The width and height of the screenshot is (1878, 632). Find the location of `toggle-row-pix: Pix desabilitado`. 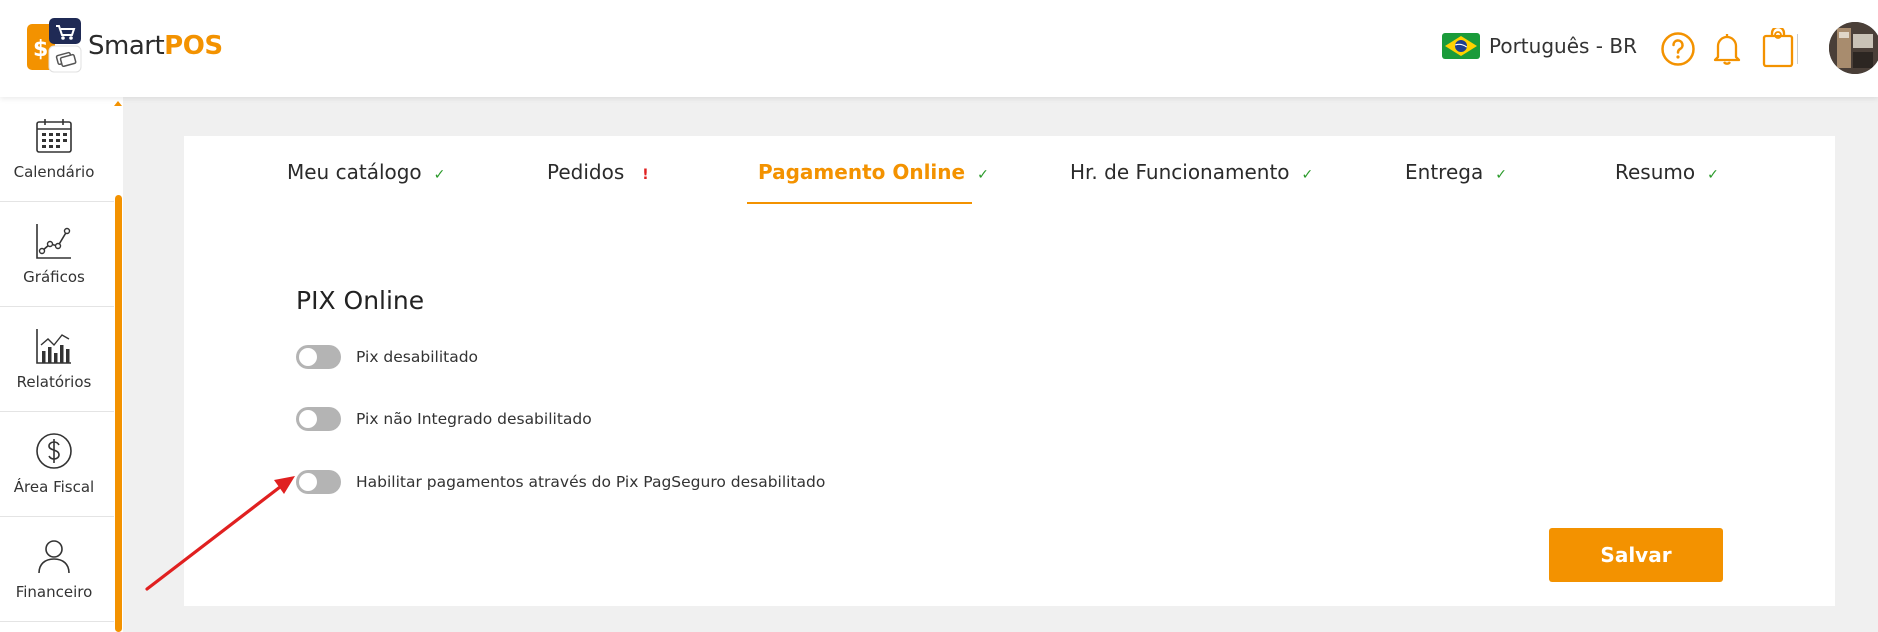

toggle-row-pix: Pix desabilitado is located at coordinates (387, 357).